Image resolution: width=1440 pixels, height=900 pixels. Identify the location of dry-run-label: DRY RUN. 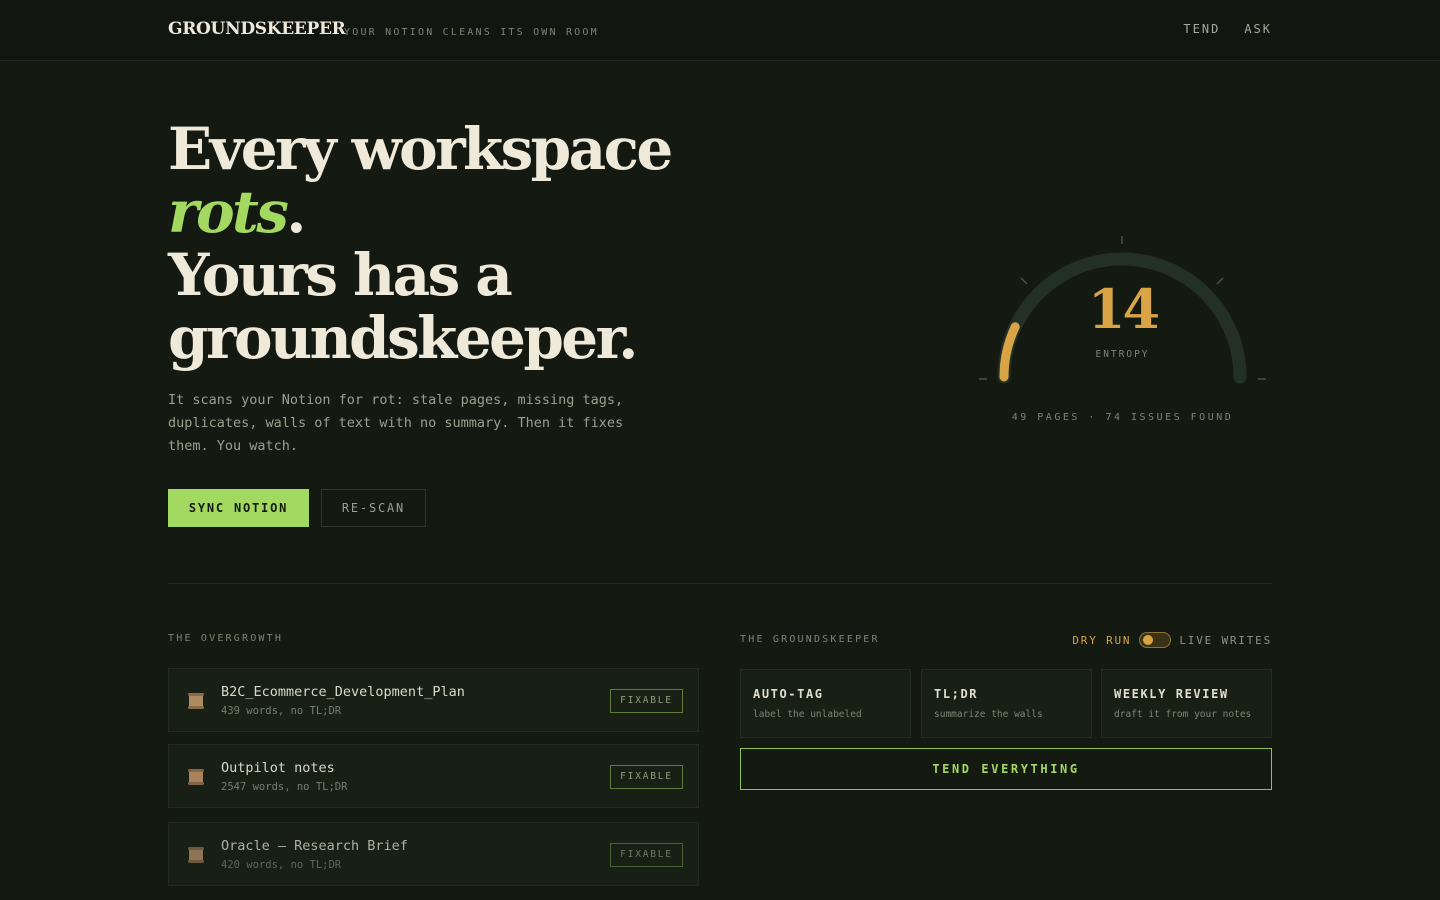
(1102, 640).